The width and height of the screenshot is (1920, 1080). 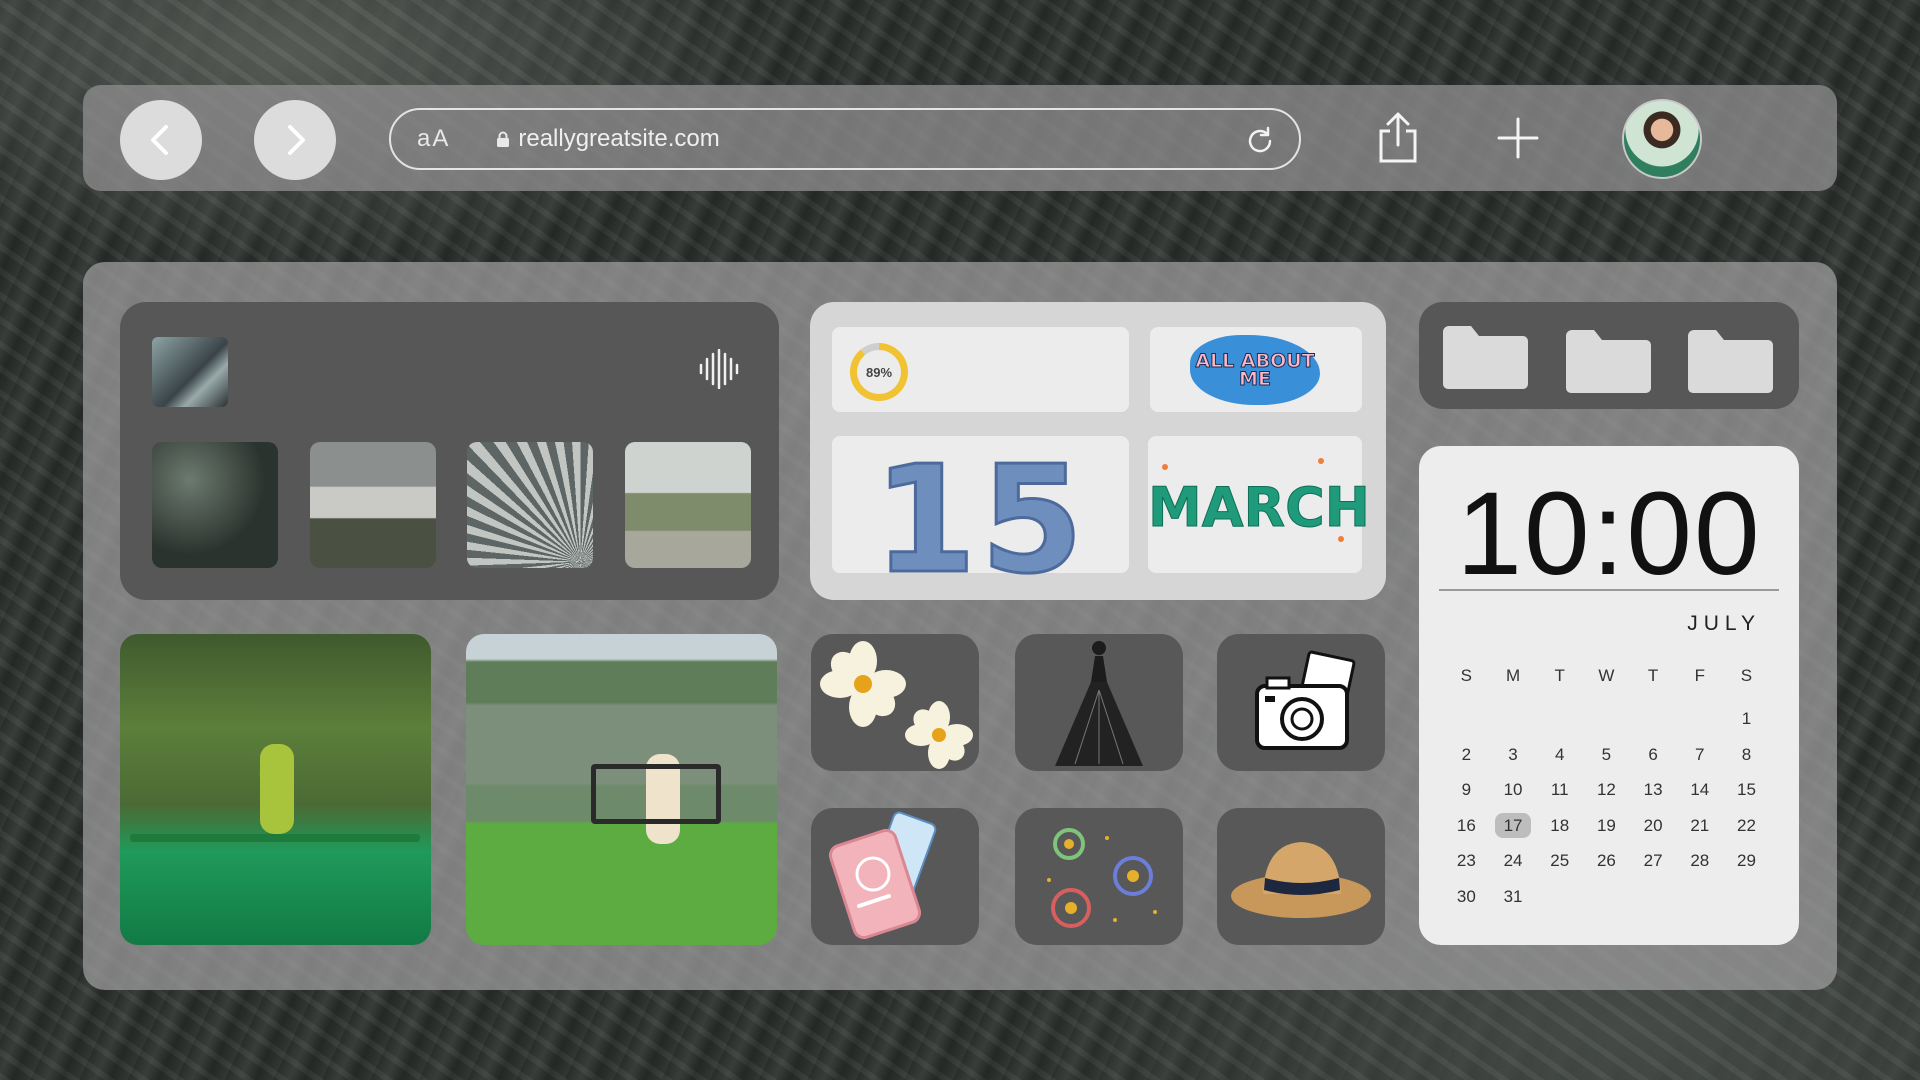 What do you see at coordinates (1305, 700) in the screenshot?
I see `camera-icon` at bounding box center [1305, 700].